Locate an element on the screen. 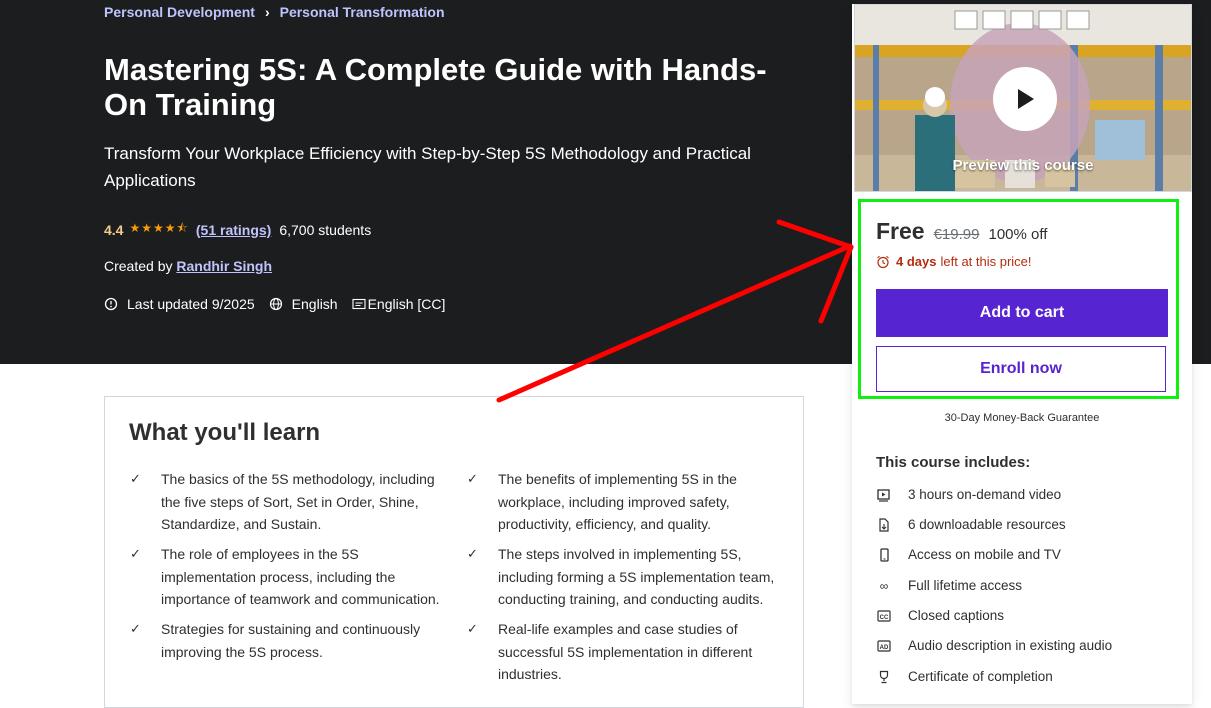  include-item: ∞ Full lifetime access is located at coordinates (949, 585).